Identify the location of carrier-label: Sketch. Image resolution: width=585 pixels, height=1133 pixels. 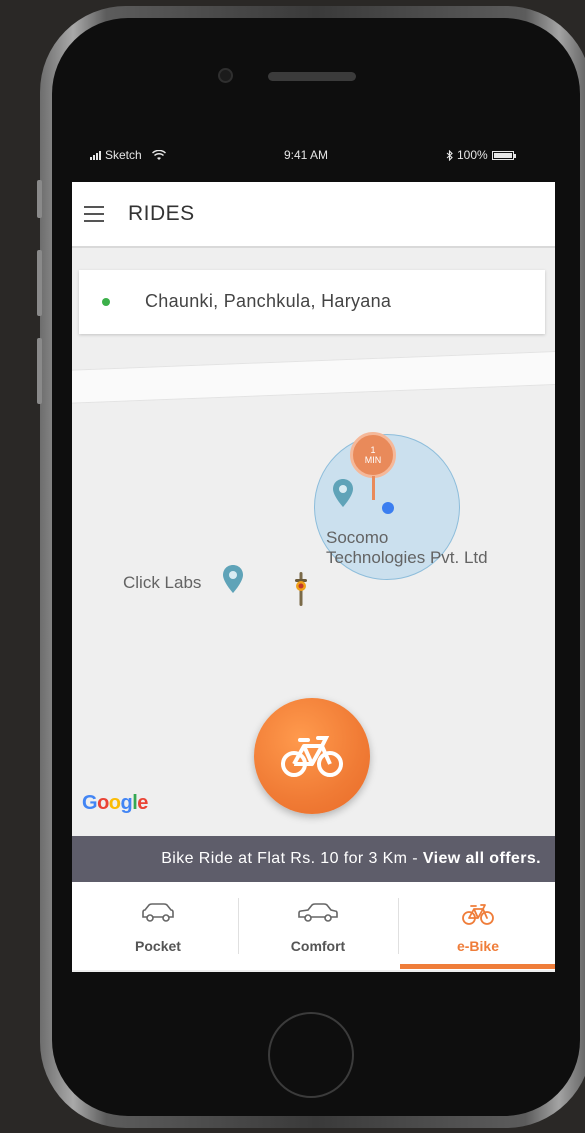
(123, 155).